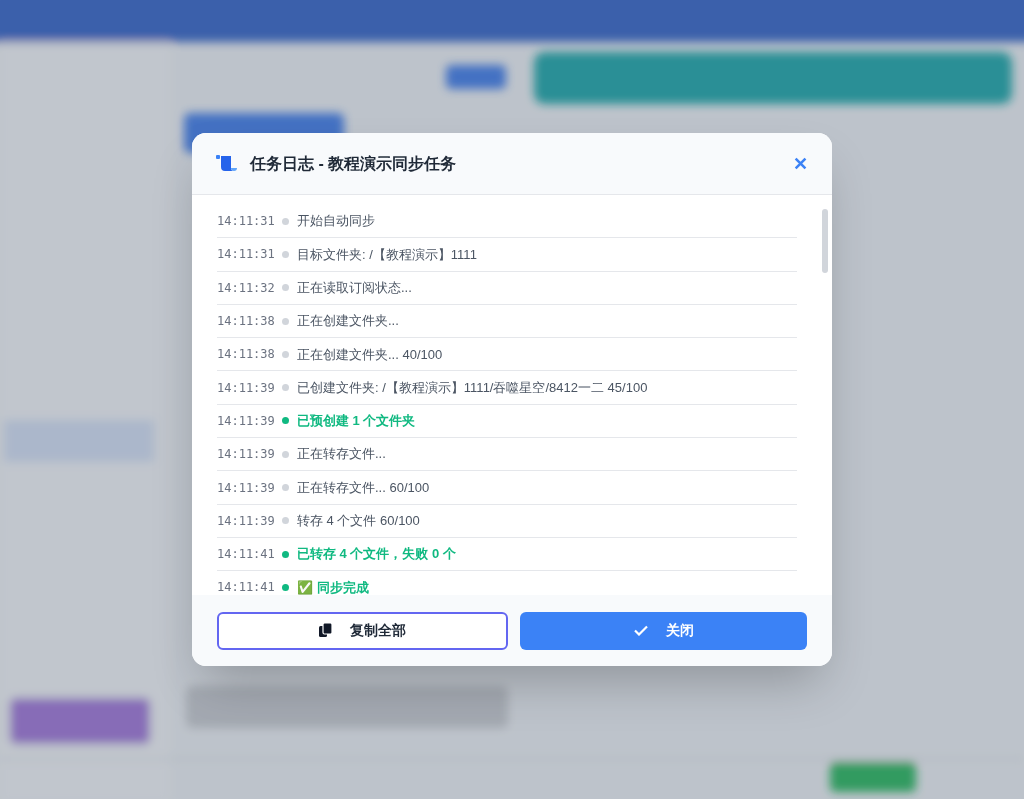 The image size is (1024, 799). Describe the element at coordinates (227, 163) in the screenshot. I see `scroll-icon` at that location.